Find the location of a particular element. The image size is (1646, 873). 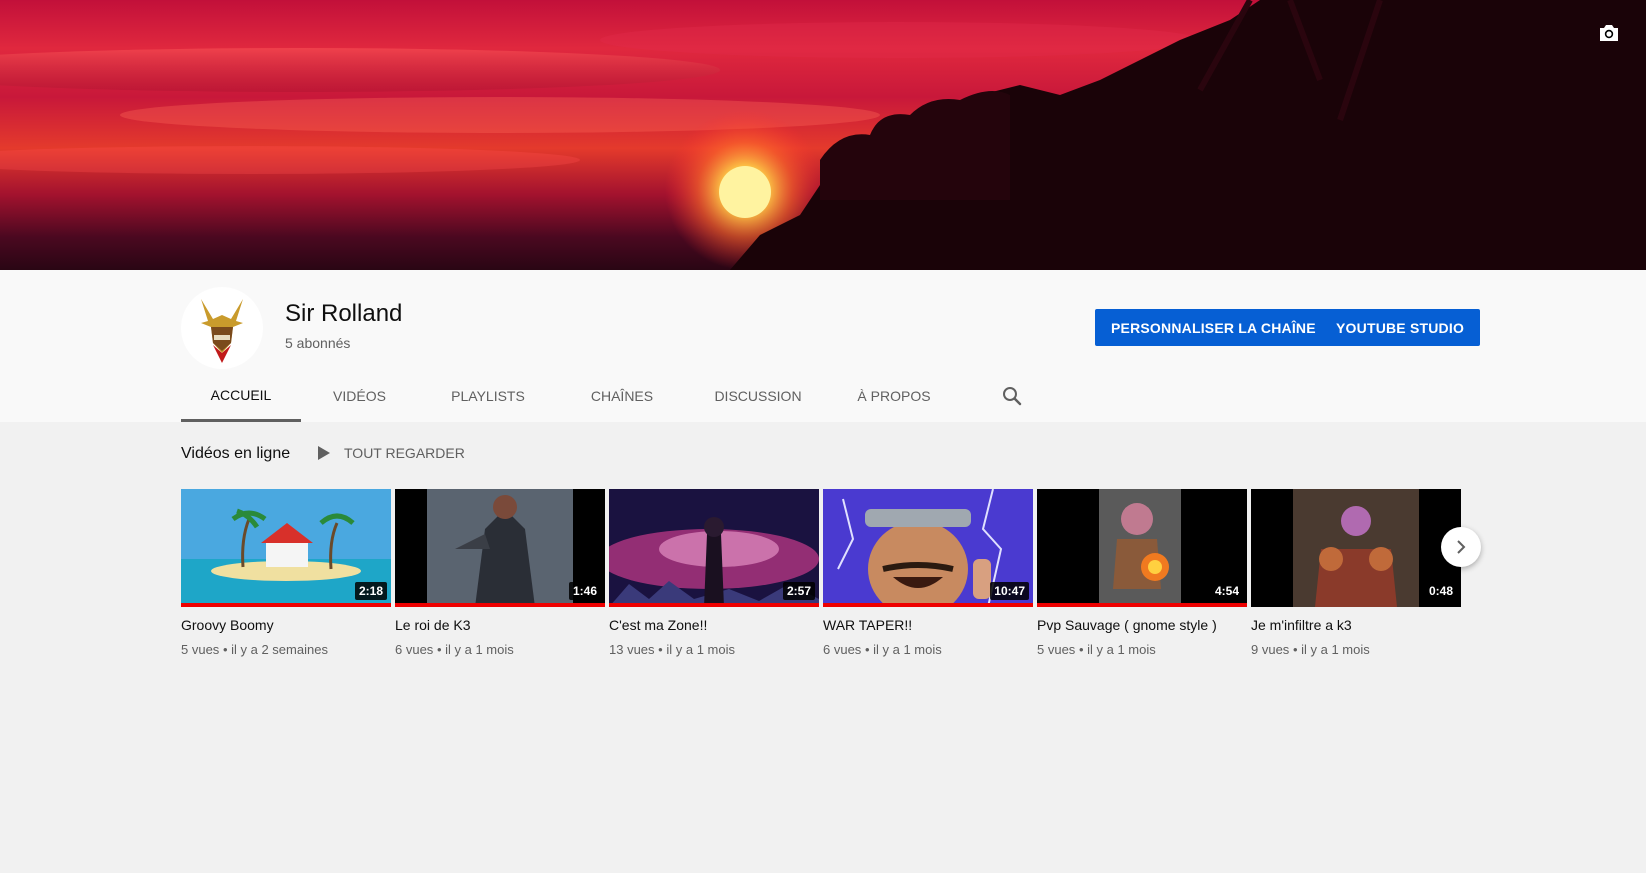

video-title: C'est ma Zone!! is located at coordinates (714, 625).